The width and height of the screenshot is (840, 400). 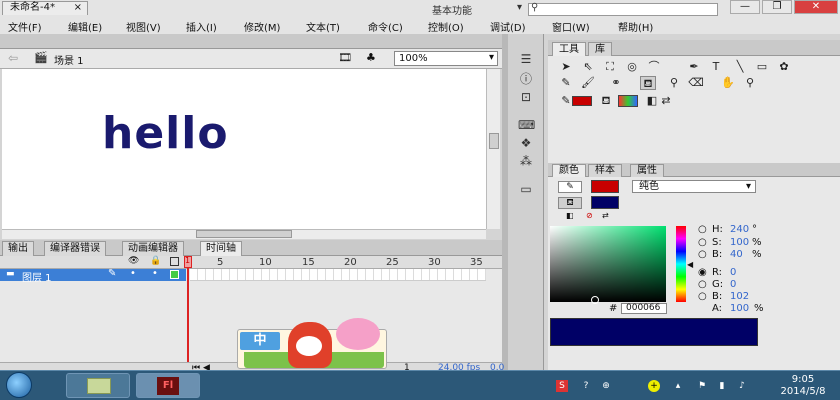 What do you see at coordinates (570, 215) in the screenshot?
I see `black-white-icon: ◧` at bounding box center [570, 215].